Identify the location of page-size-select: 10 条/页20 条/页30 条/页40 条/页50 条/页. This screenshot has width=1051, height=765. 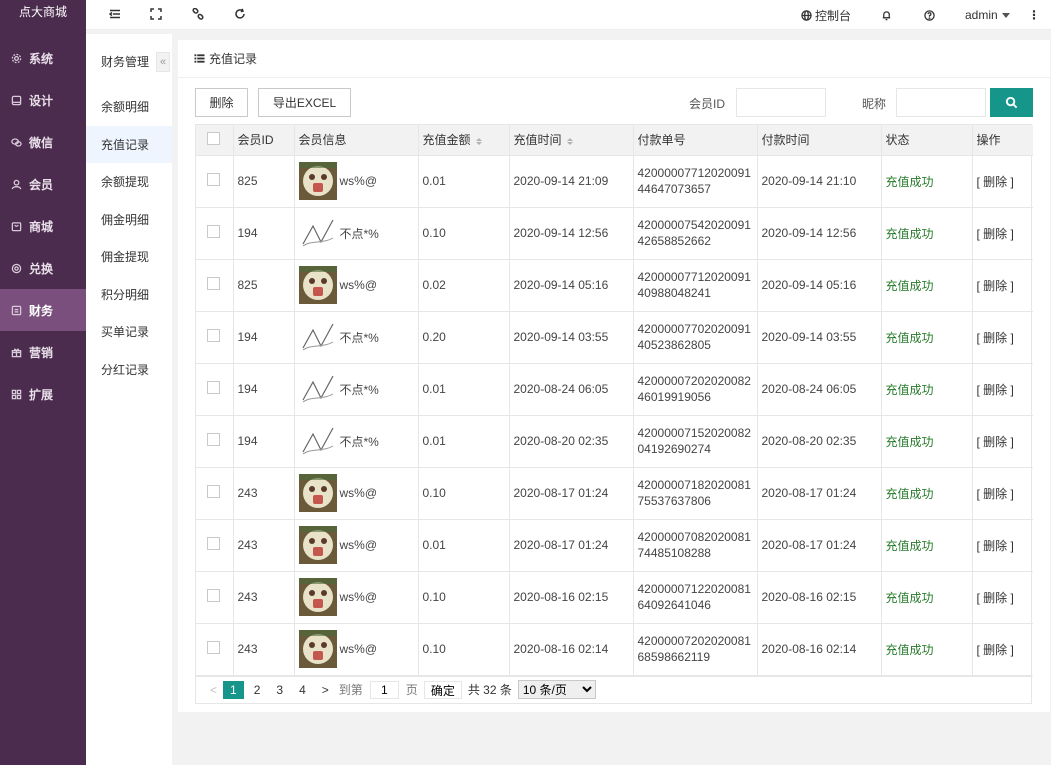
(556, 689).